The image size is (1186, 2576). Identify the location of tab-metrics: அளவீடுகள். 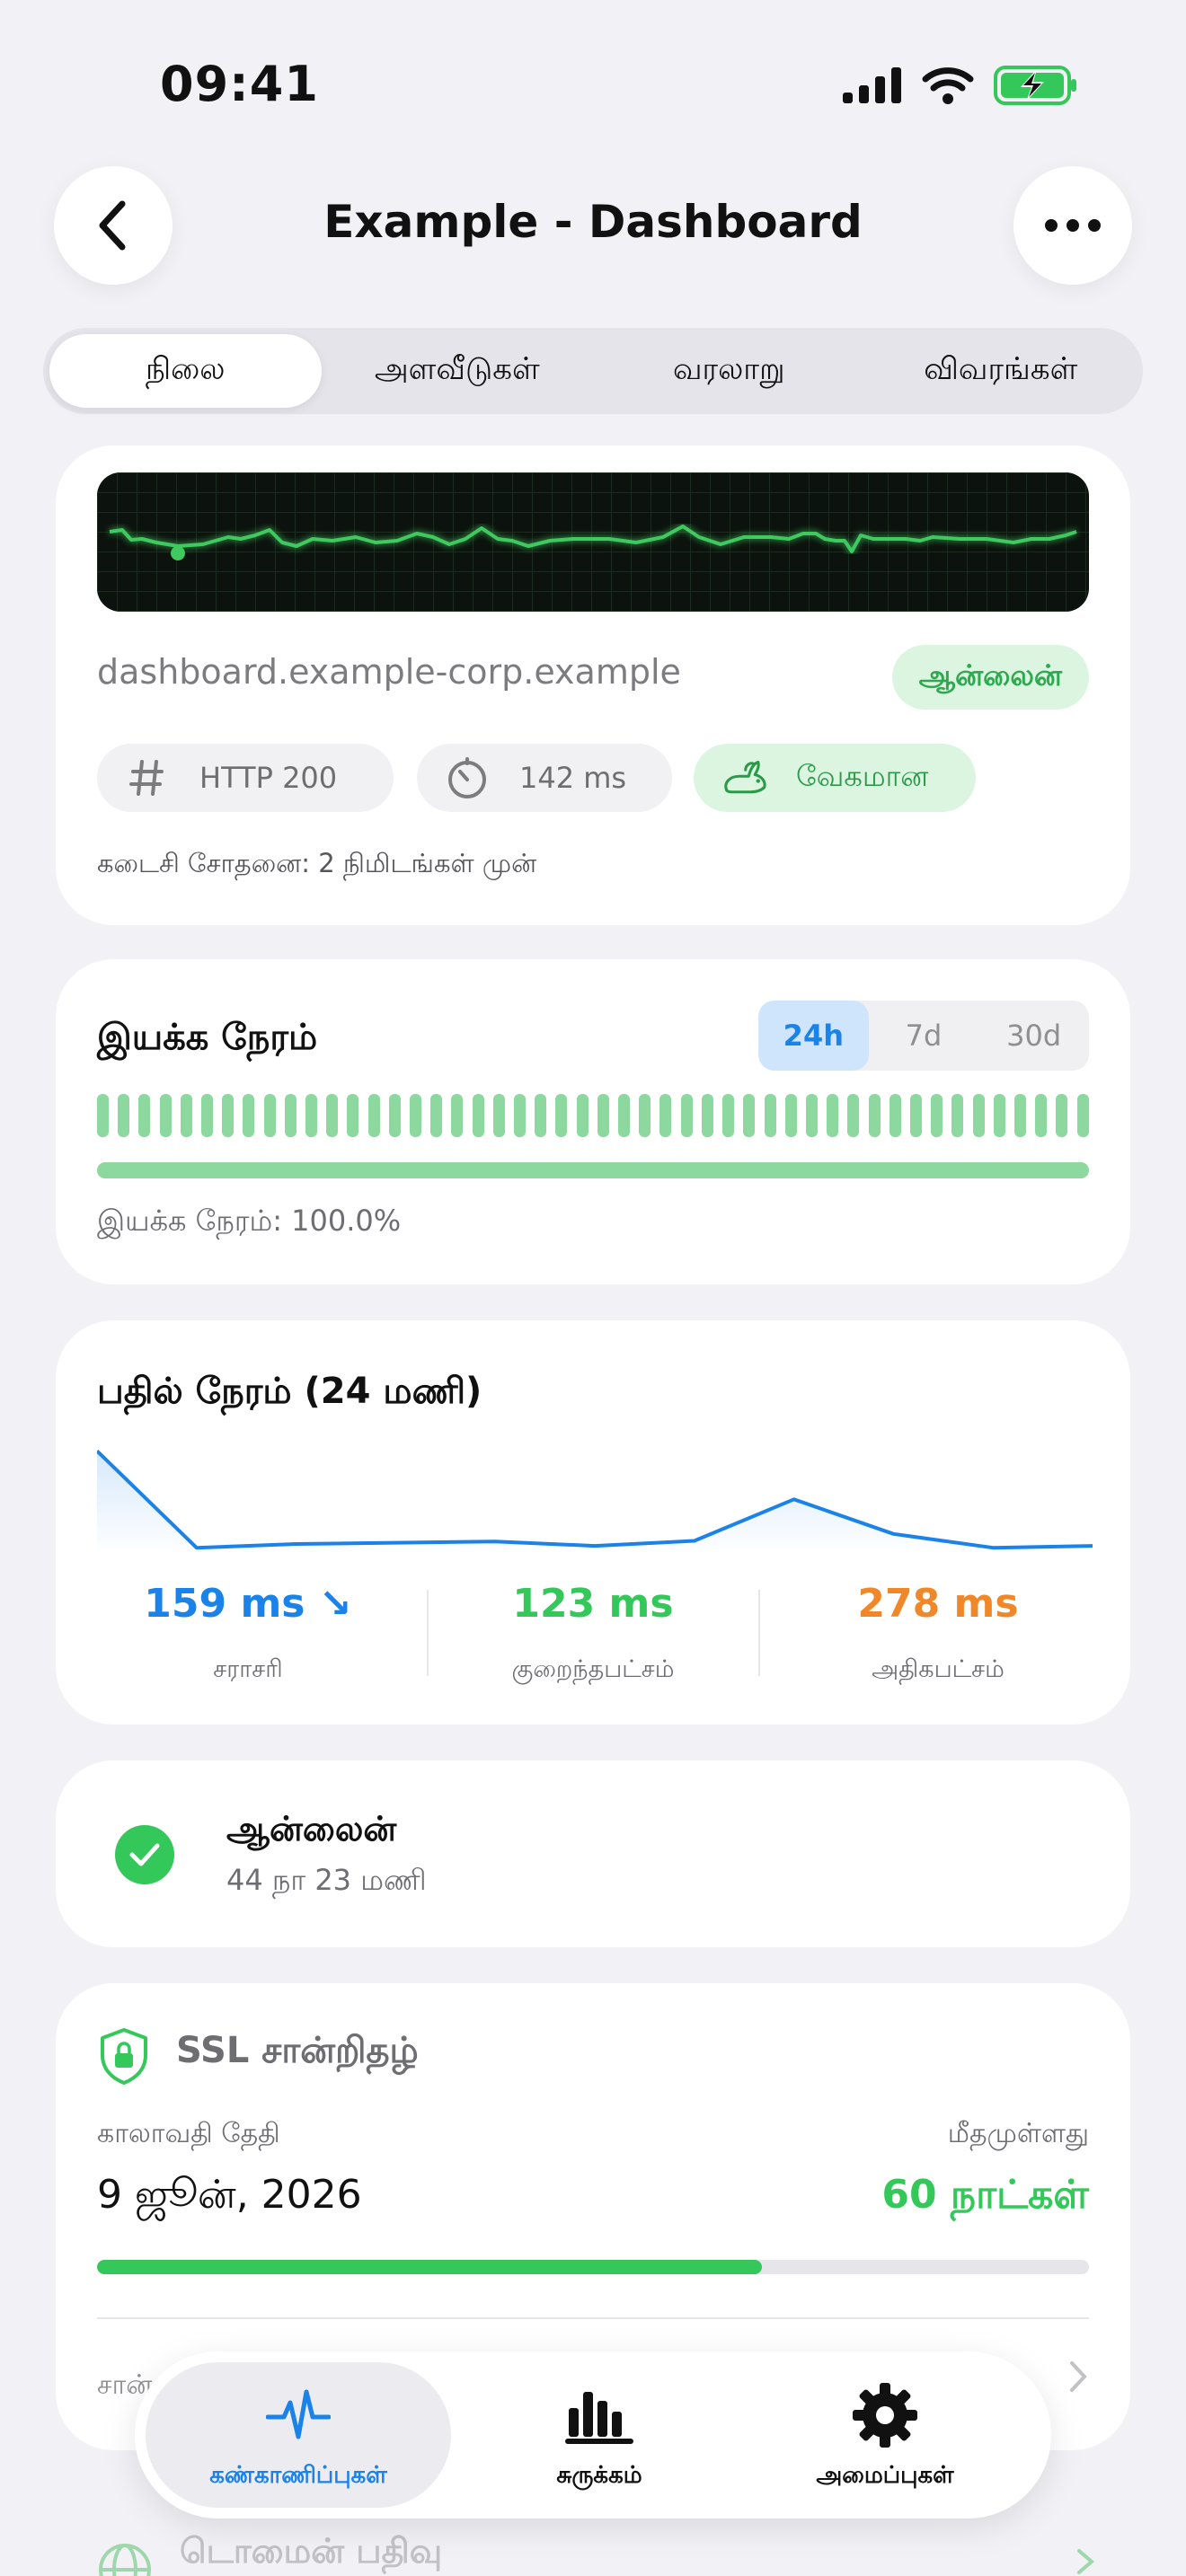
(458, 371).